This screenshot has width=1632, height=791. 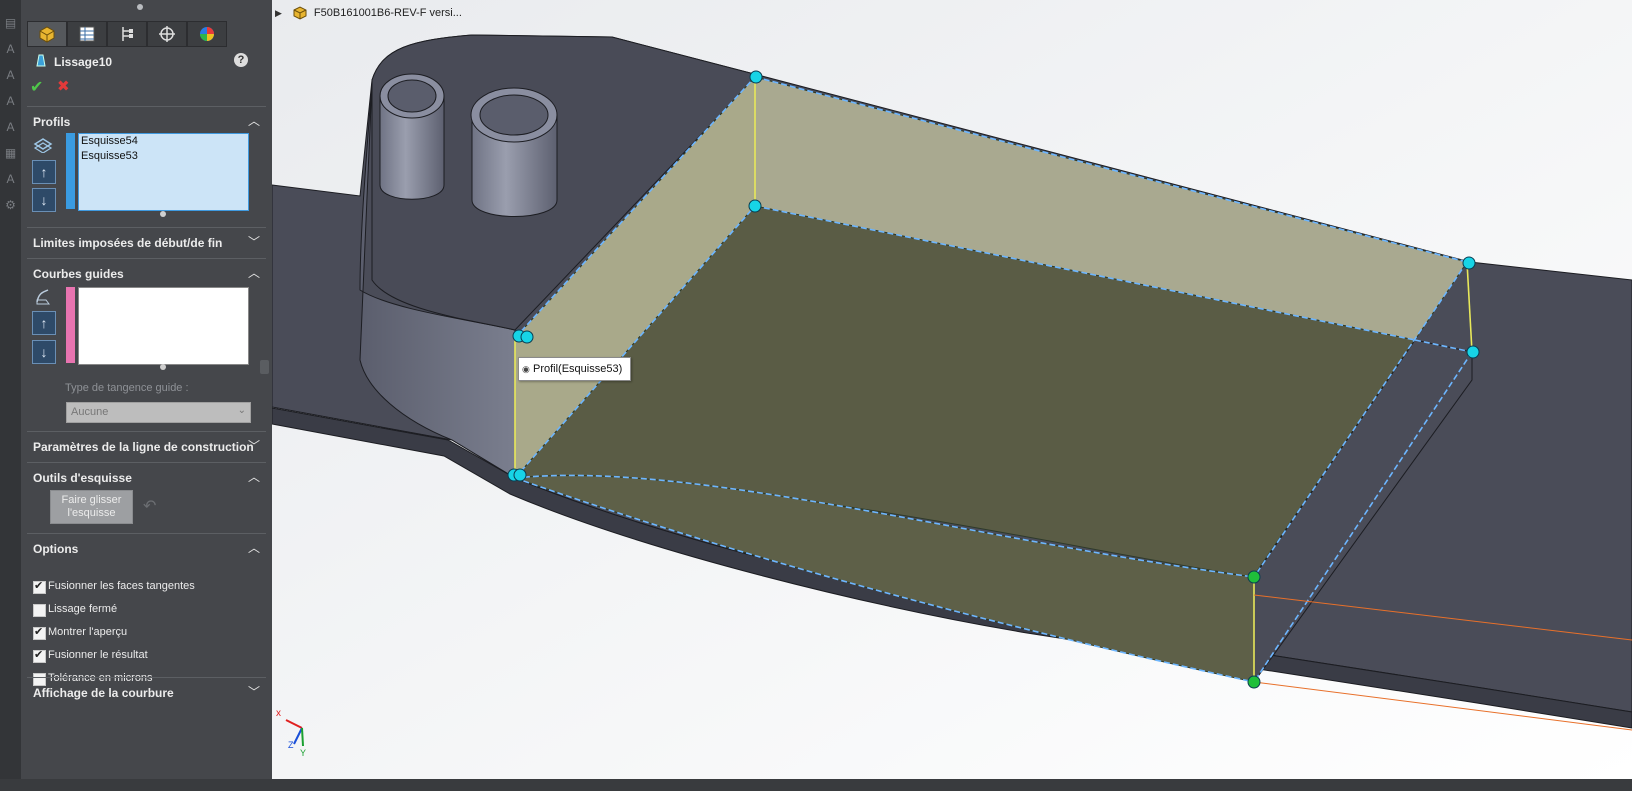 What do you see at coordinates (140, 7) in the screenshot?
I see `panel-resize-handle` at bounding box center [140, 7].